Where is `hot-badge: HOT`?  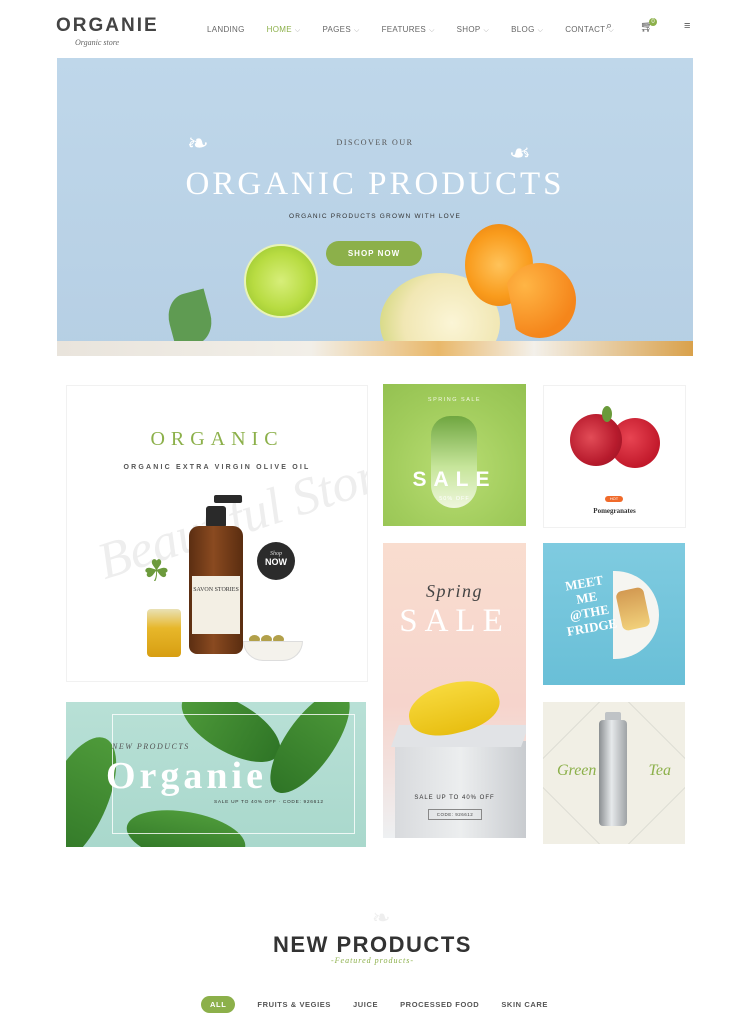
hot-badge: HOT is located at coordinates (614, 499).